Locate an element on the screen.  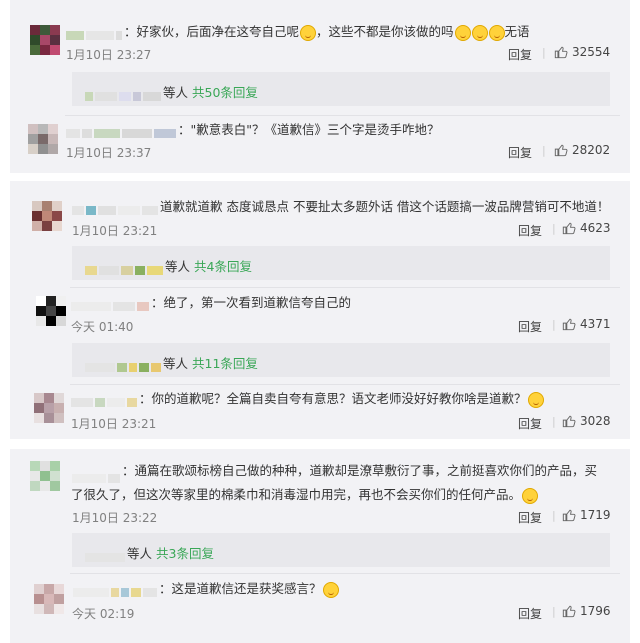
timestamp: 今天 01:40 is located at coordinates (102, 327).